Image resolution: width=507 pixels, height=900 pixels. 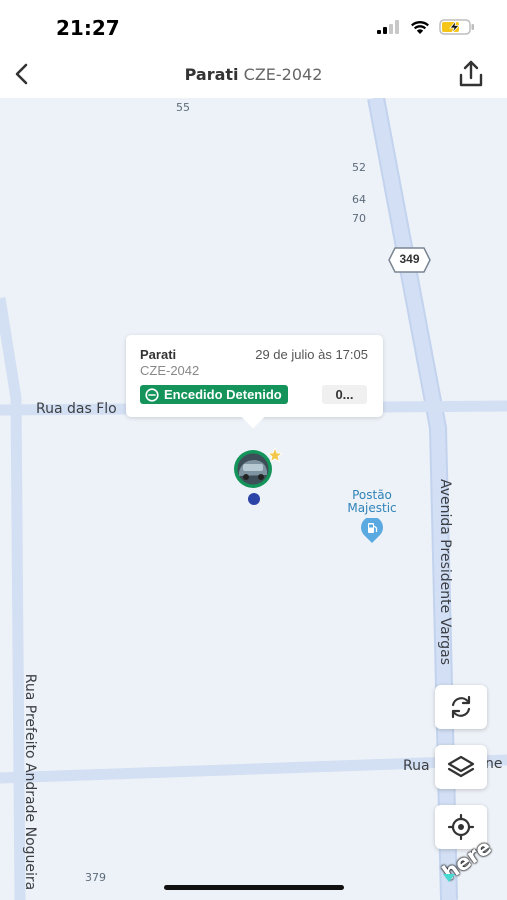 What do you see at coordinates (471, 74) in the screenshot?
I see `share-icon` at bounding box center [471, 74].